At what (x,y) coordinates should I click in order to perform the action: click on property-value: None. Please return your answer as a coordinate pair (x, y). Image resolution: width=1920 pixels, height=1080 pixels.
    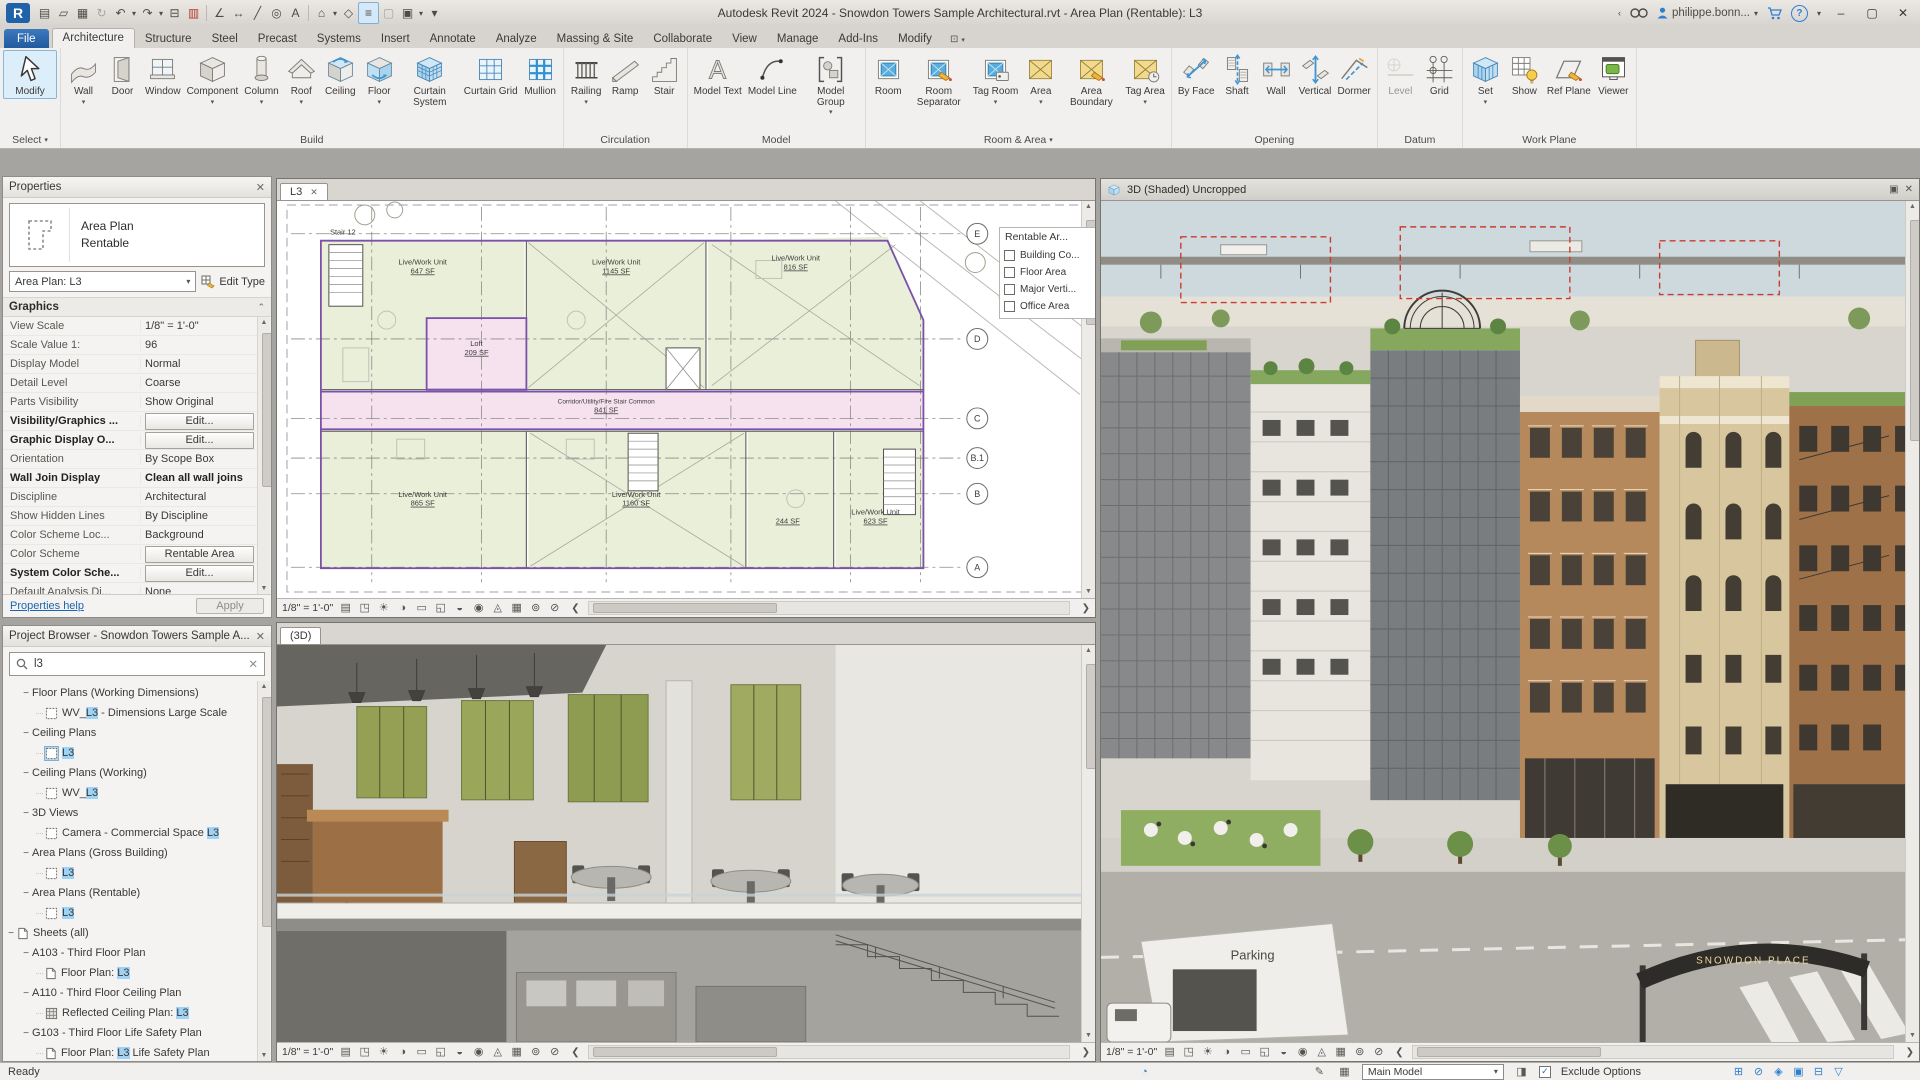
    Looking at the image, I should click on (199, 590).